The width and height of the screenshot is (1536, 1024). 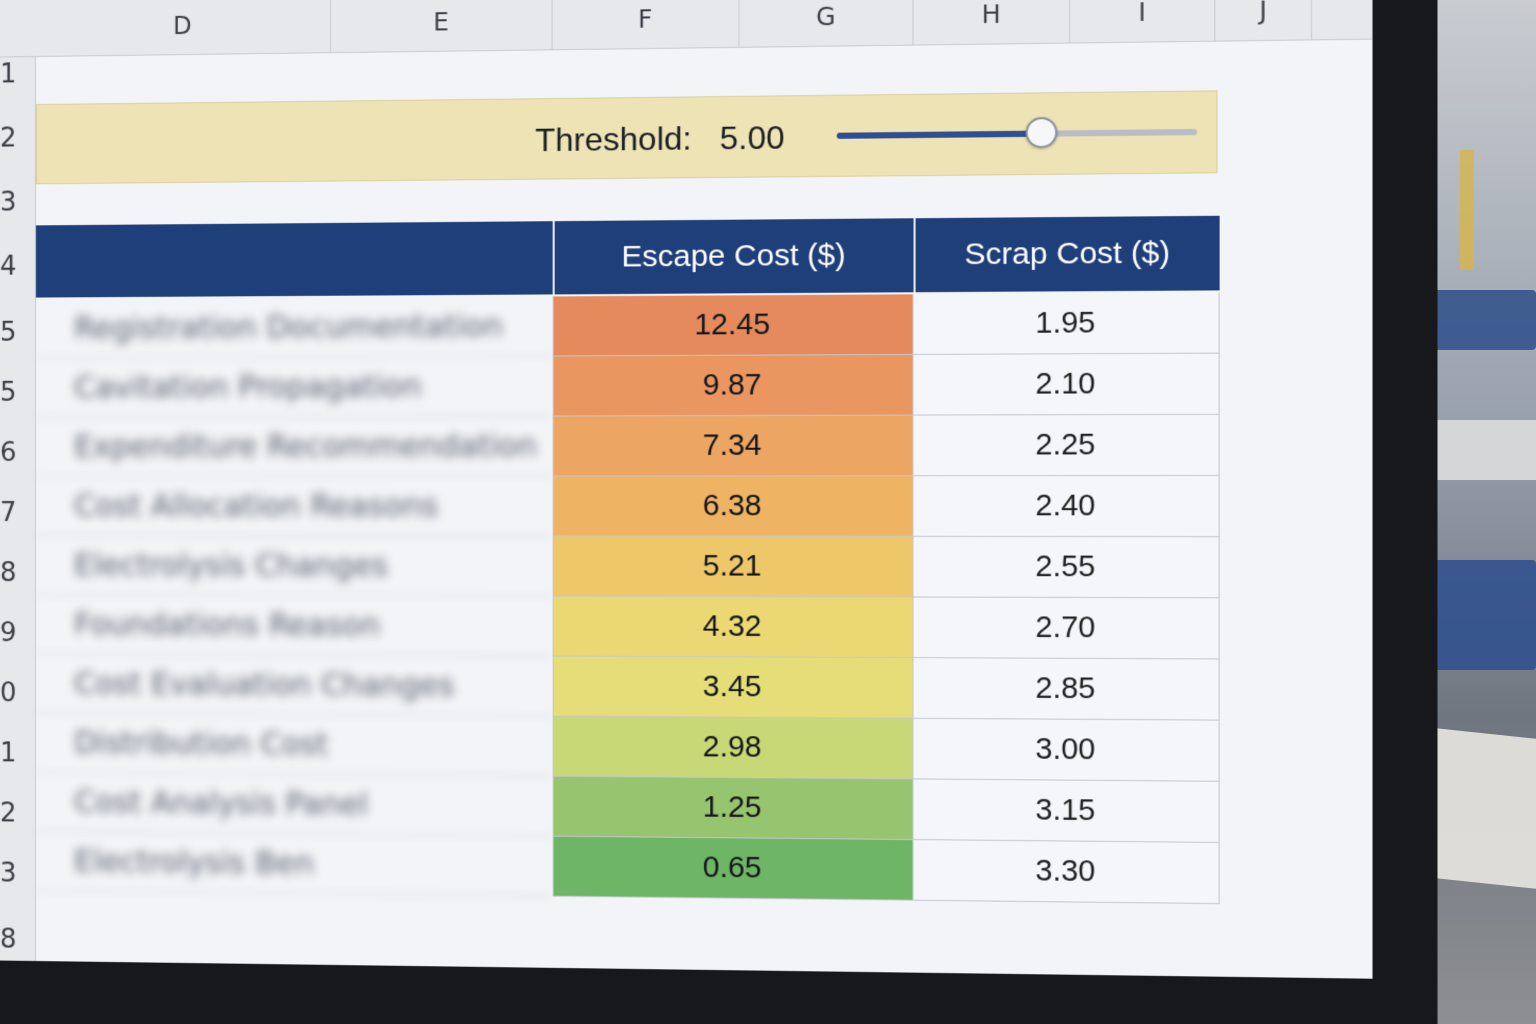 I want to click on slider-thumb, so click(x=1041, y=132).